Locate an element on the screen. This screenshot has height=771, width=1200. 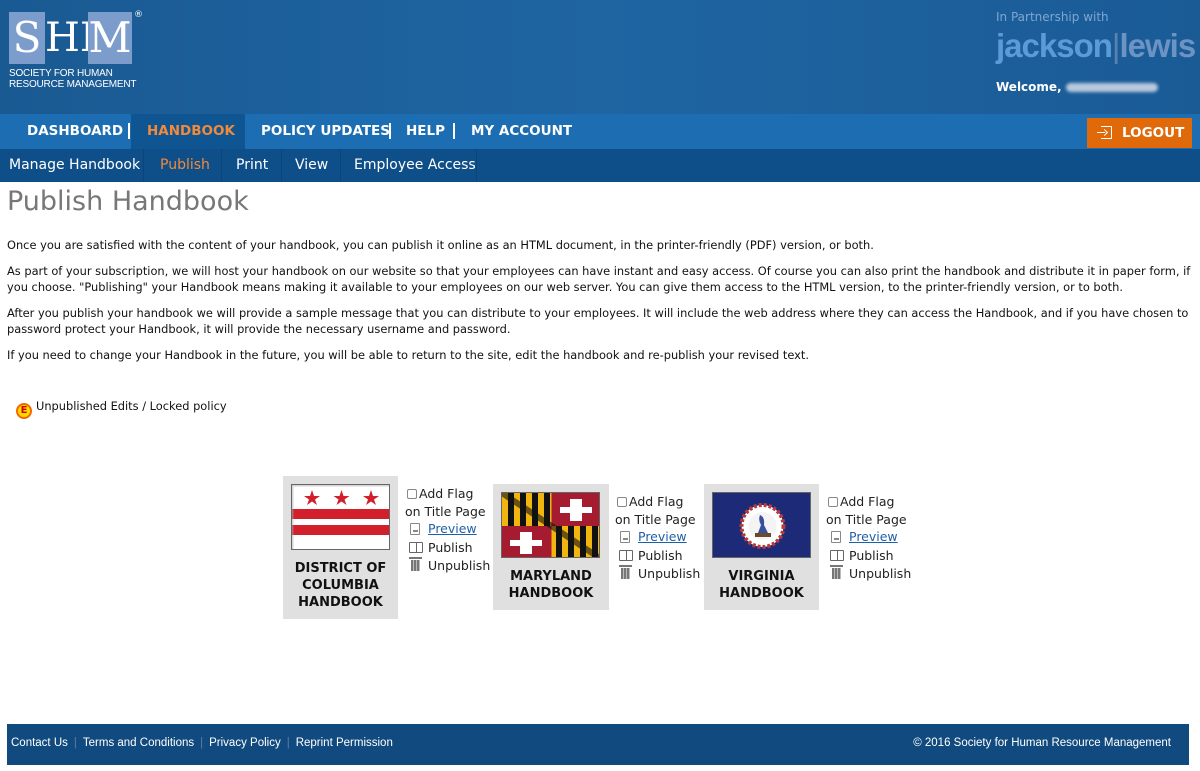
handbook-name: VIRGINIA HANDBOOK is located at coordinates (761, 585).